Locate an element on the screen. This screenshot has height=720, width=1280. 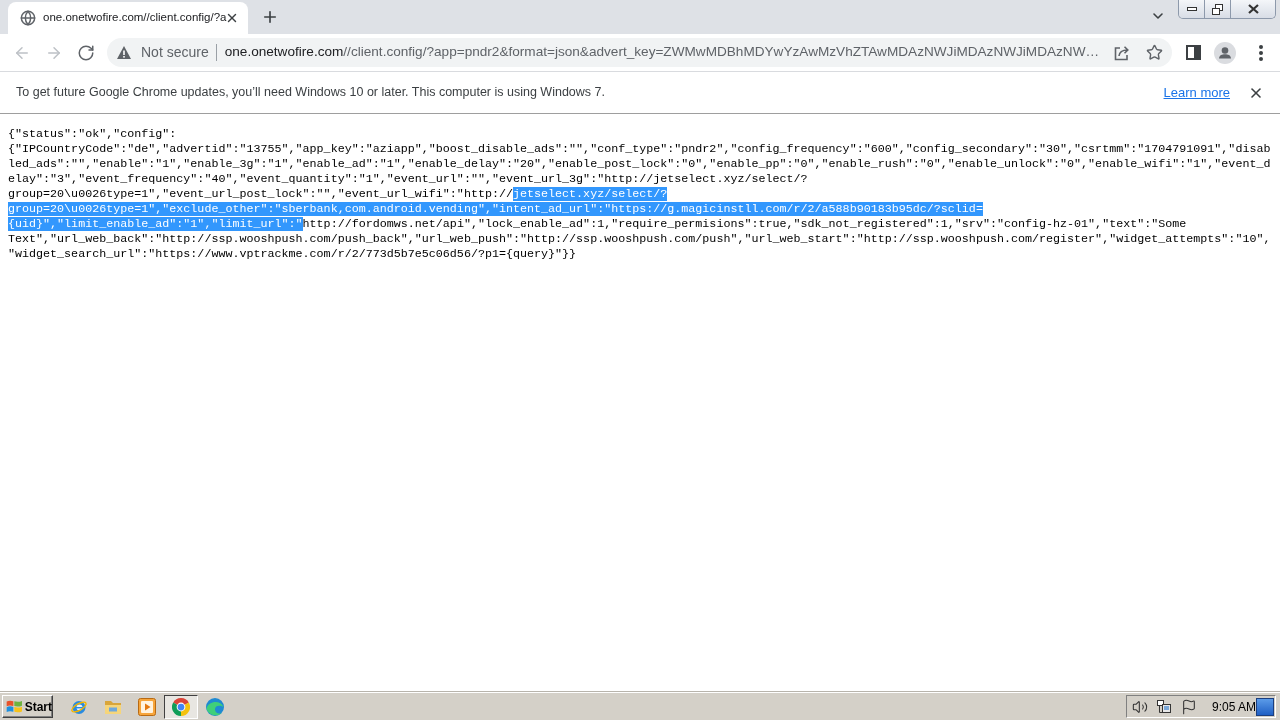
speaker-icon is located at coordinates (1140, 706).